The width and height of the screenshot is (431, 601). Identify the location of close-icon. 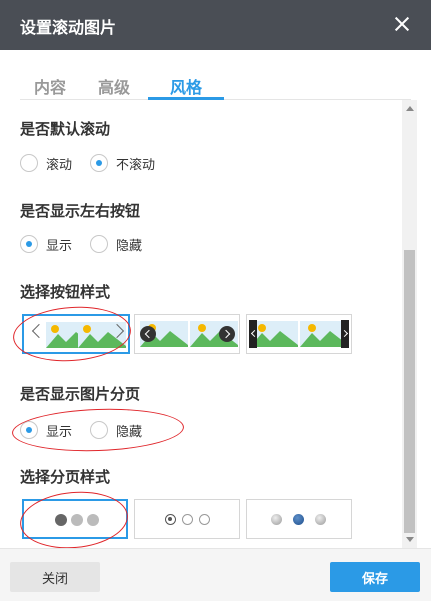
(402, 25).